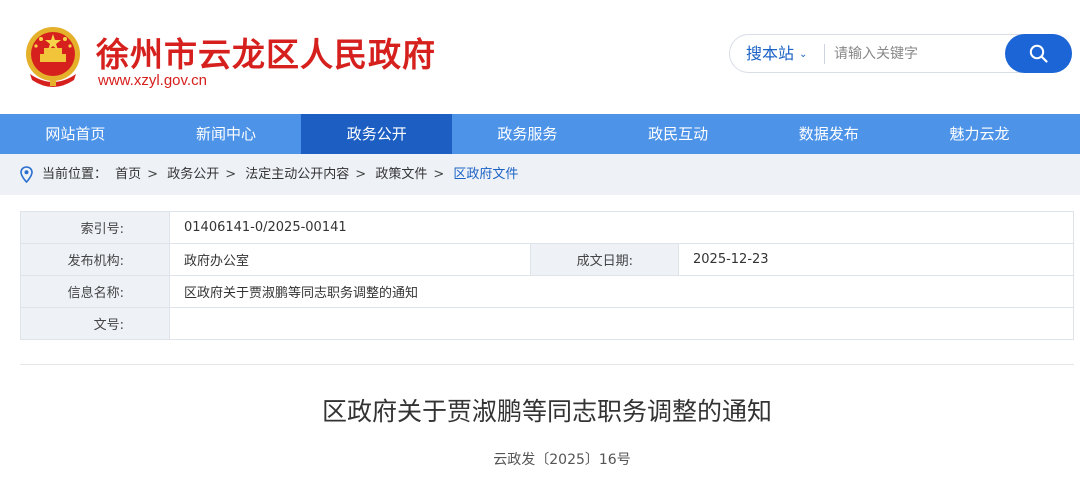 The image size is (1080, 484). Describe the element at coordinates (193, 174) in the screenshot. I see `breadcrumb-gov-affairs-open: 政务公开` at that location.